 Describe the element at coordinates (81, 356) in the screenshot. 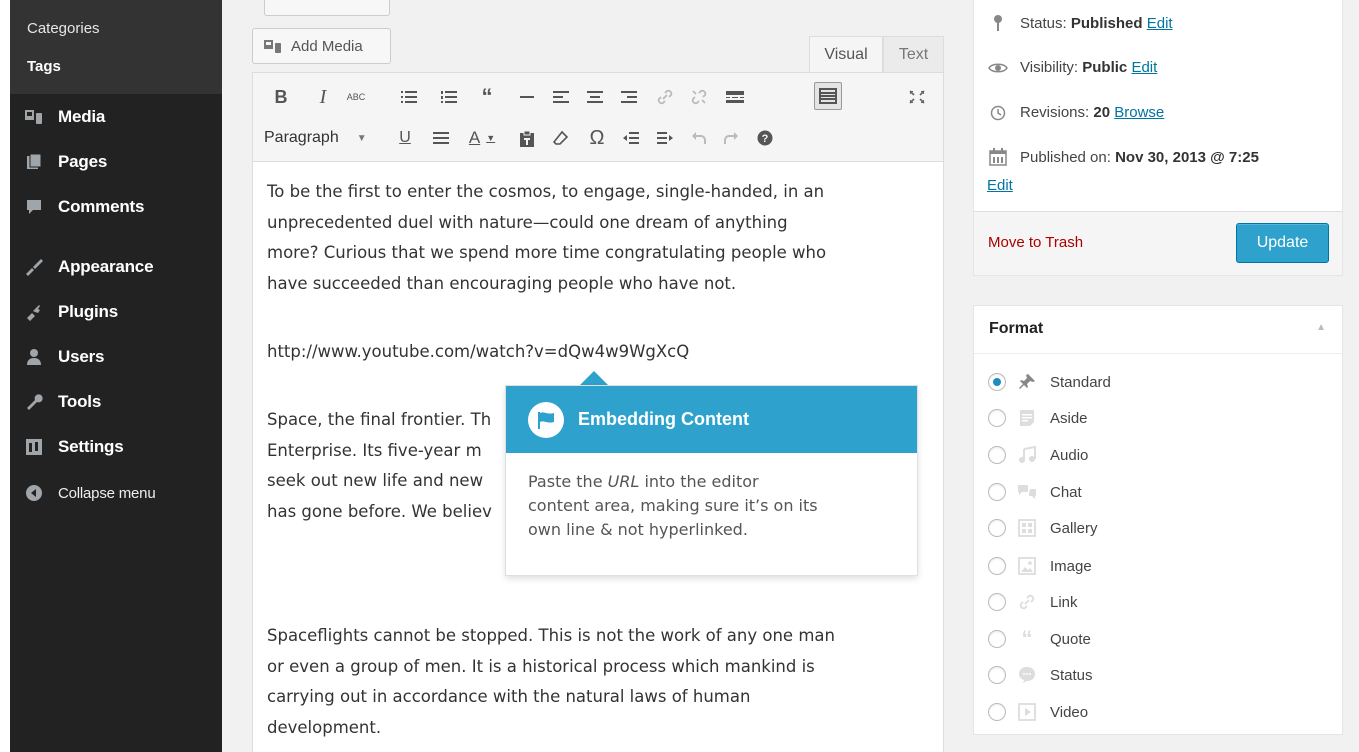

I see `sidebar-item-label: Users` at that location.